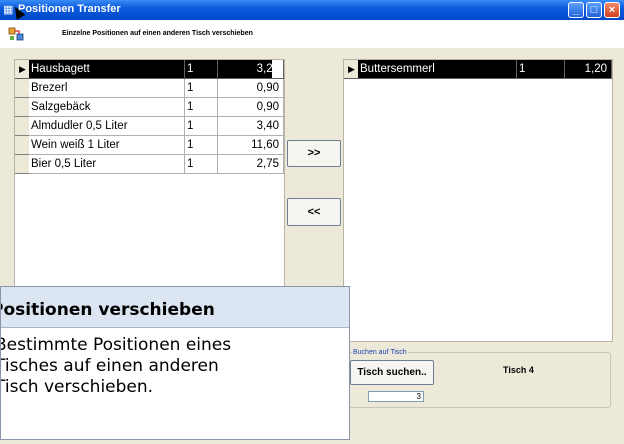  Describe the element at coordinates (314, 153) in the screenshot. I see `move-right-button: >>` at that location.